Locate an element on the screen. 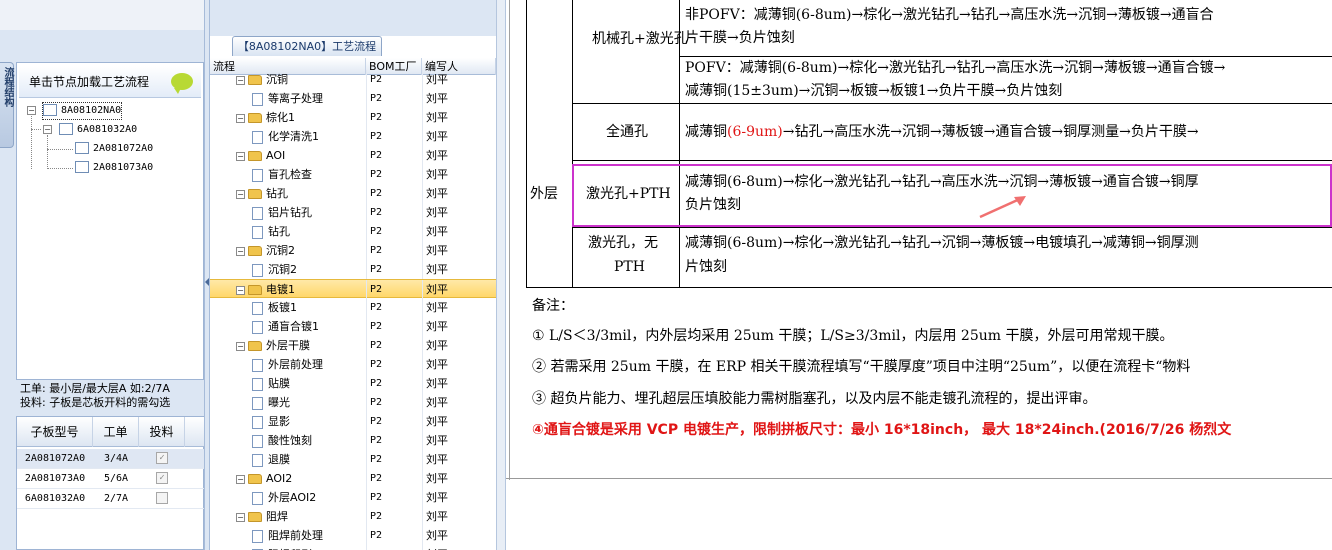 This screenshot has height=550, width=1332. process-step-row: 阻焊前处理 P2 刘平 is located at coordinates (353, 535).